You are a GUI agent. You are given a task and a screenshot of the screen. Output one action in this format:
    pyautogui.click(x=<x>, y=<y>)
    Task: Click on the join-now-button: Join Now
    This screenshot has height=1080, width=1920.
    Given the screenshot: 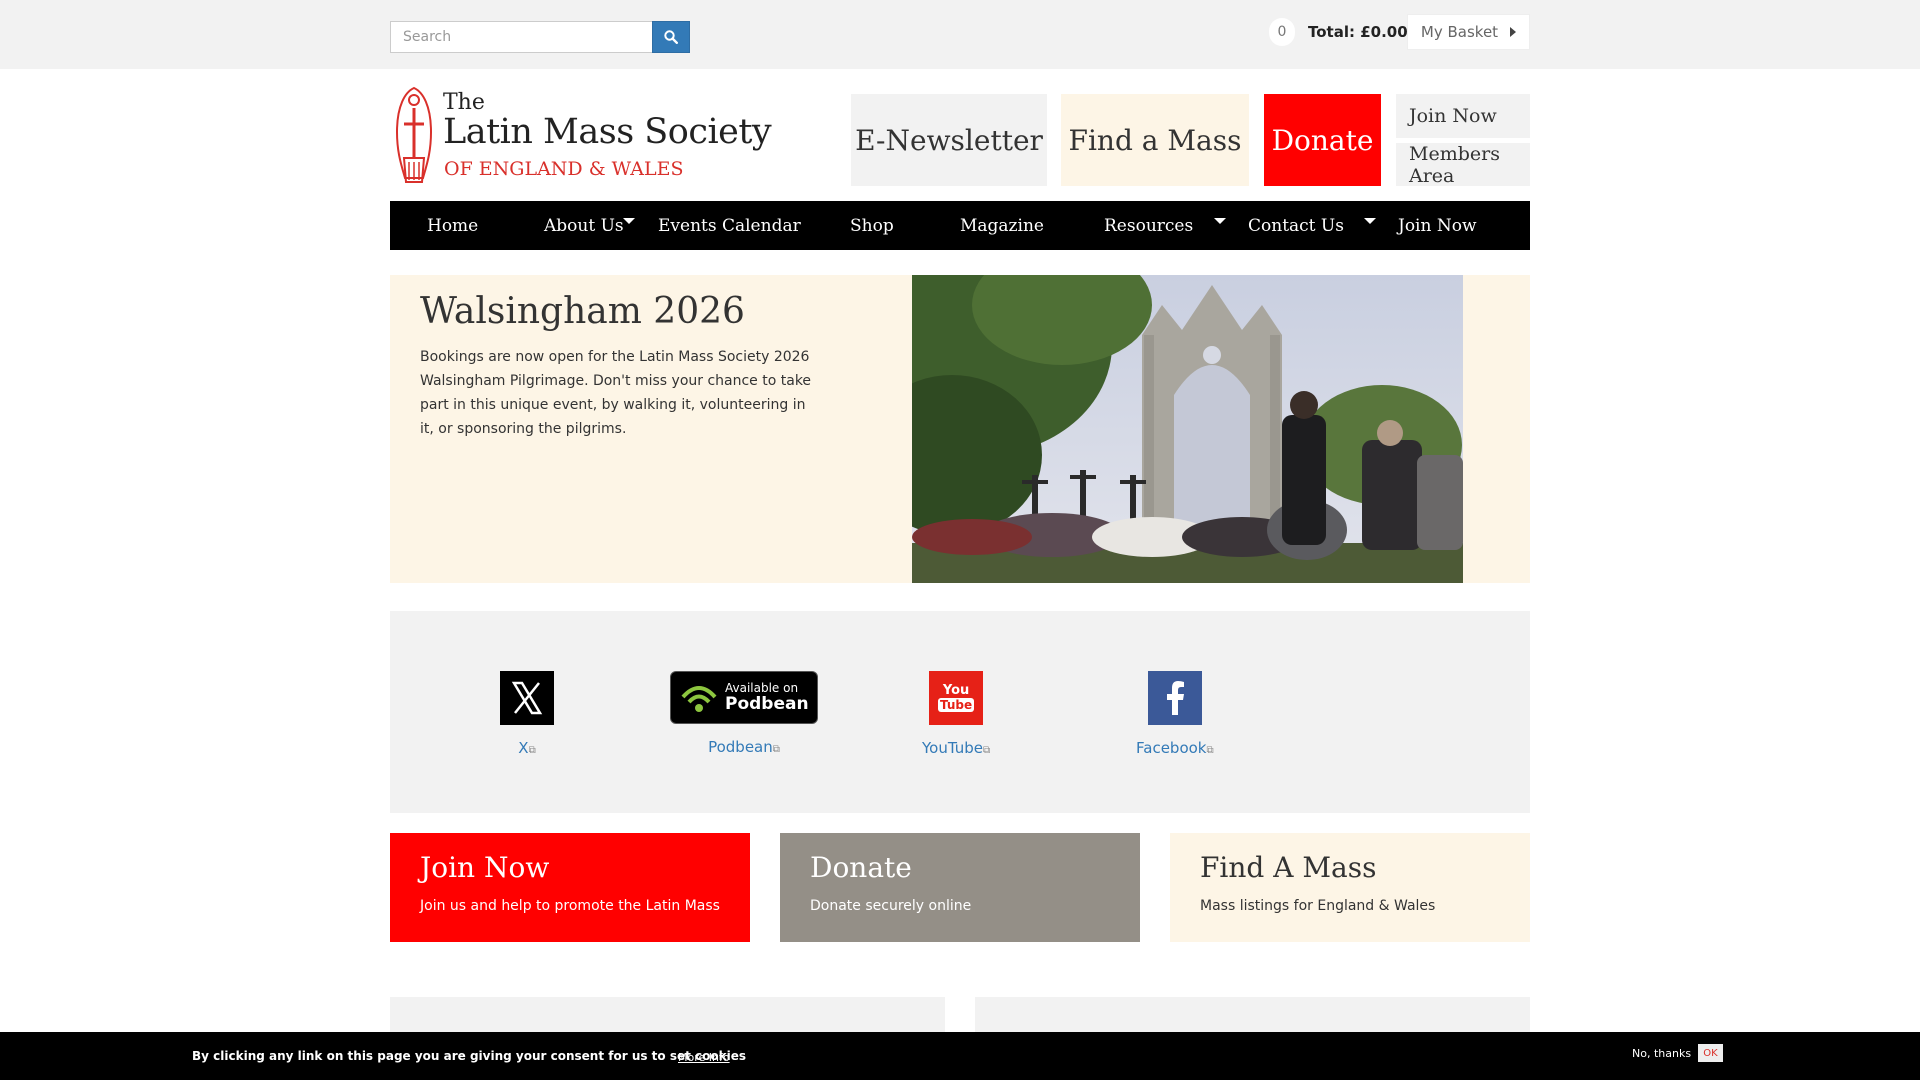 What is the action you would take?
    pyautogui.click(x=1463, y=116)
    